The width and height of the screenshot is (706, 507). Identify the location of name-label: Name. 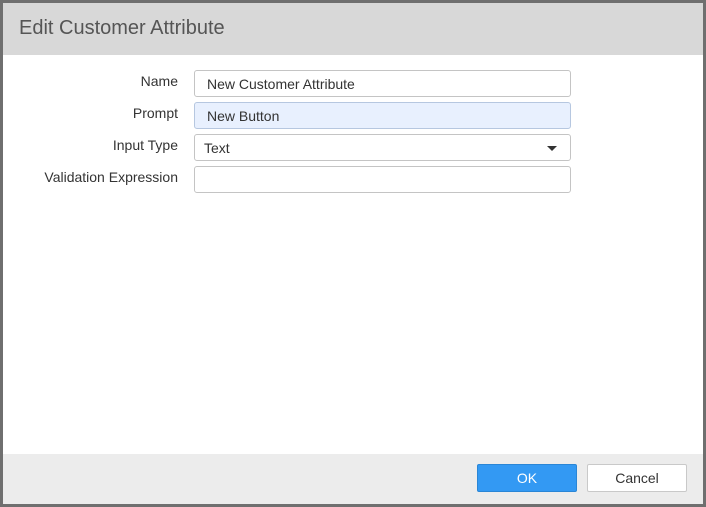
(159, 81).